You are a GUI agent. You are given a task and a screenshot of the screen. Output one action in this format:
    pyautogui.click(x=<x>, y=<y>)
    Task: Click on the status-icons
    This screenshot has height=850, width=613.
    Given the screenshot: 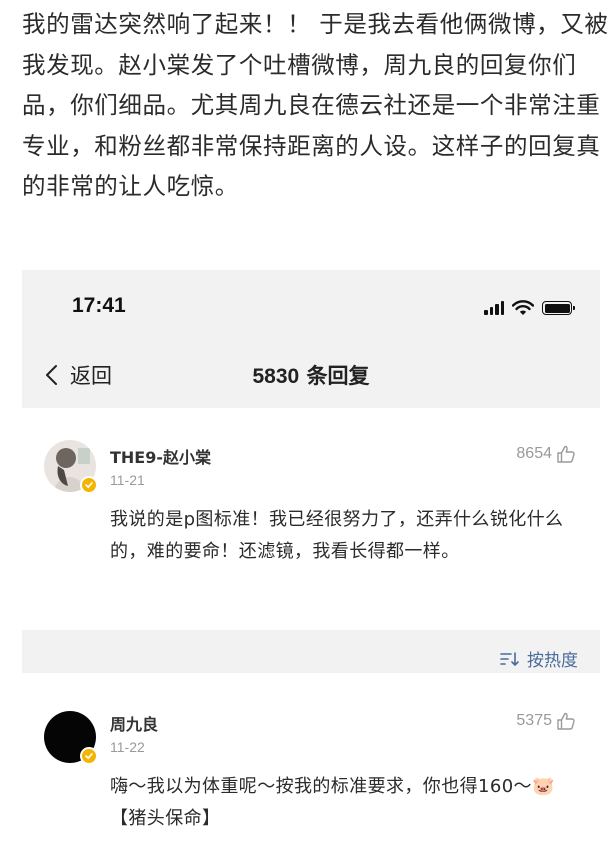 What is the action you would take?
    pyautogui.click(x=529, y=308)
    